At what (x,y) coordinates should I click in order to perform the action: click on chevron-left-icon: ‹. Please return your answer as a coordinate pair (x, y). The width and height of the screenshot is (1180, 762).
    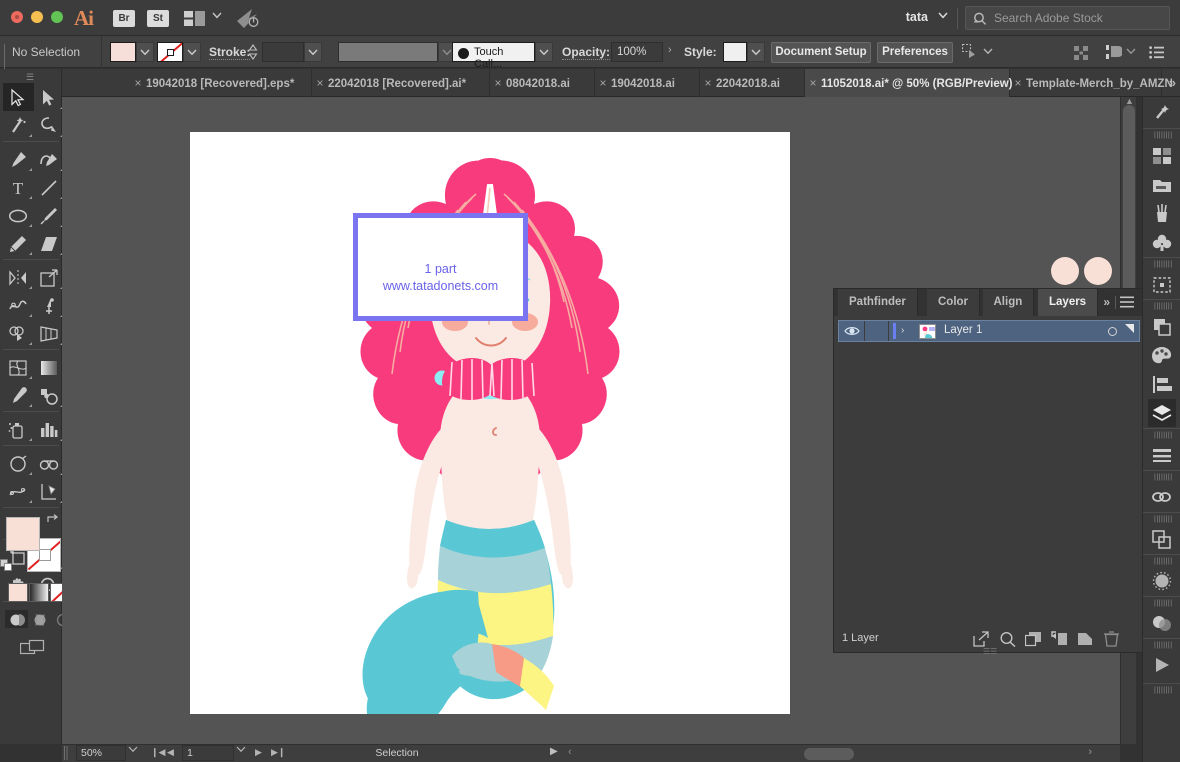
    Looking at the image, I should click on (570, 752).